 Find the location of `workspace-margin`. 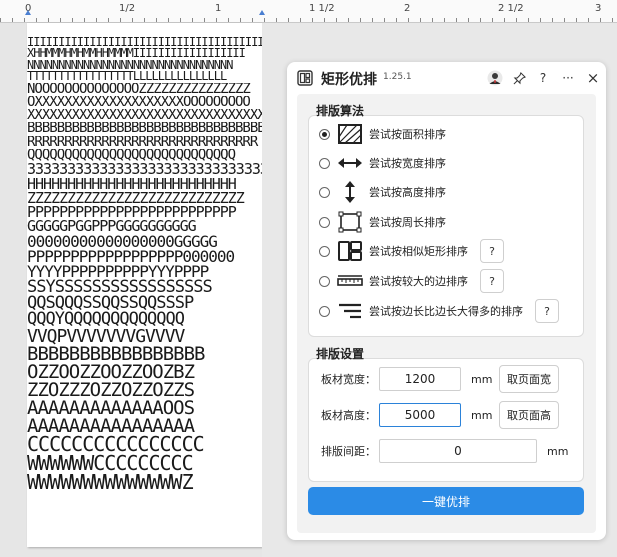

workspace-margin is located at coordinates (13, 290).